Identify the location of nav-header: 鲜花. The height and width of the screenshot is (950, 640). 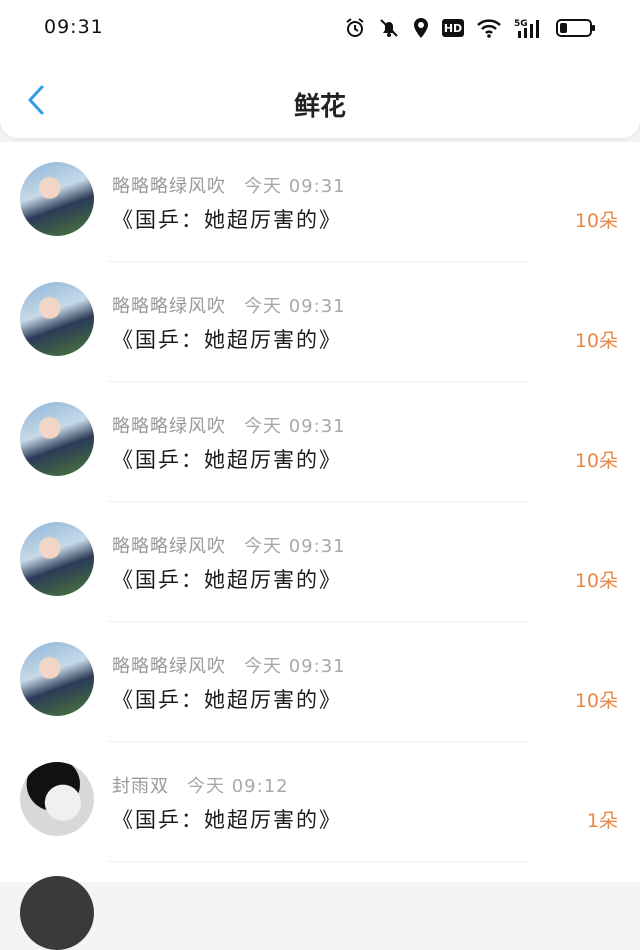
(320, 97).